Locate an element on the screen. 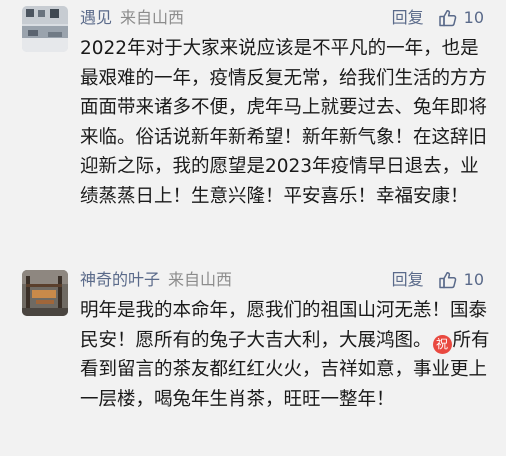  comment-author: 遇见 来自山西 is located at coordinates (132, 18).